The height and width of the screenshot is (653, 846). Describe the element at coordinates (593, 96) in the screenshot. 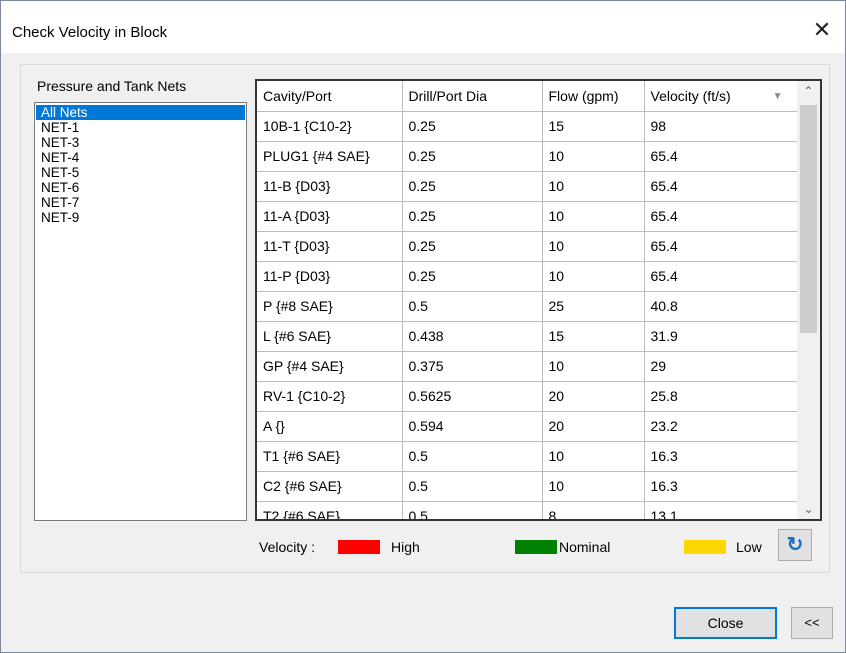

I see `column-header-flow: Flow (gpm)` at that location.